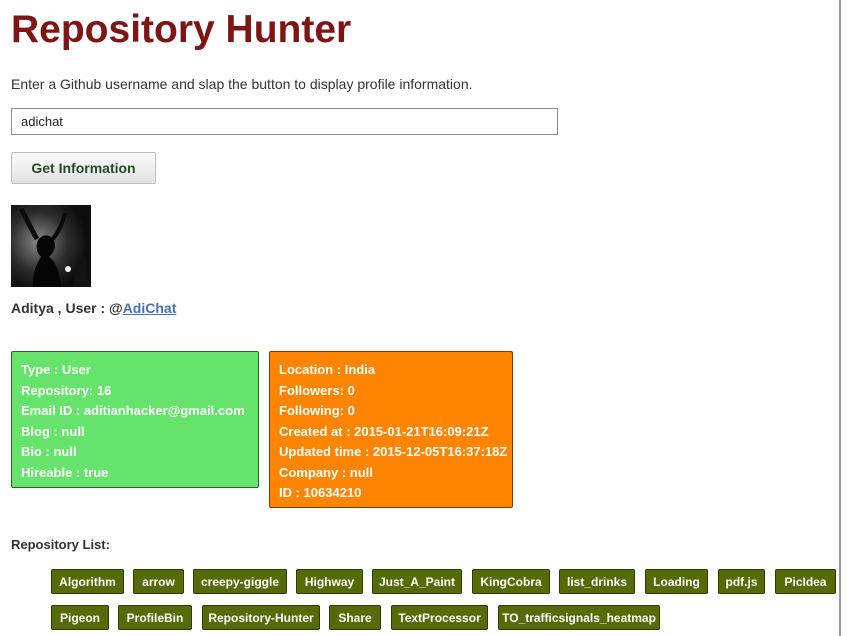 This screenshot has height=636, width=850. I want to click on info-blog: Blog : null, so click(53, 431).